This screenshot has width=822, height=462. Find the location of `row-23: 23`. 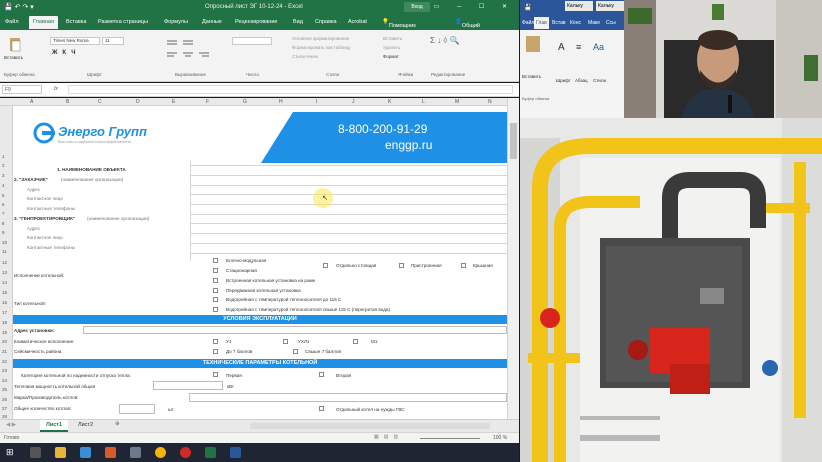

row-23: 23 is located at coordinates (4, 370).